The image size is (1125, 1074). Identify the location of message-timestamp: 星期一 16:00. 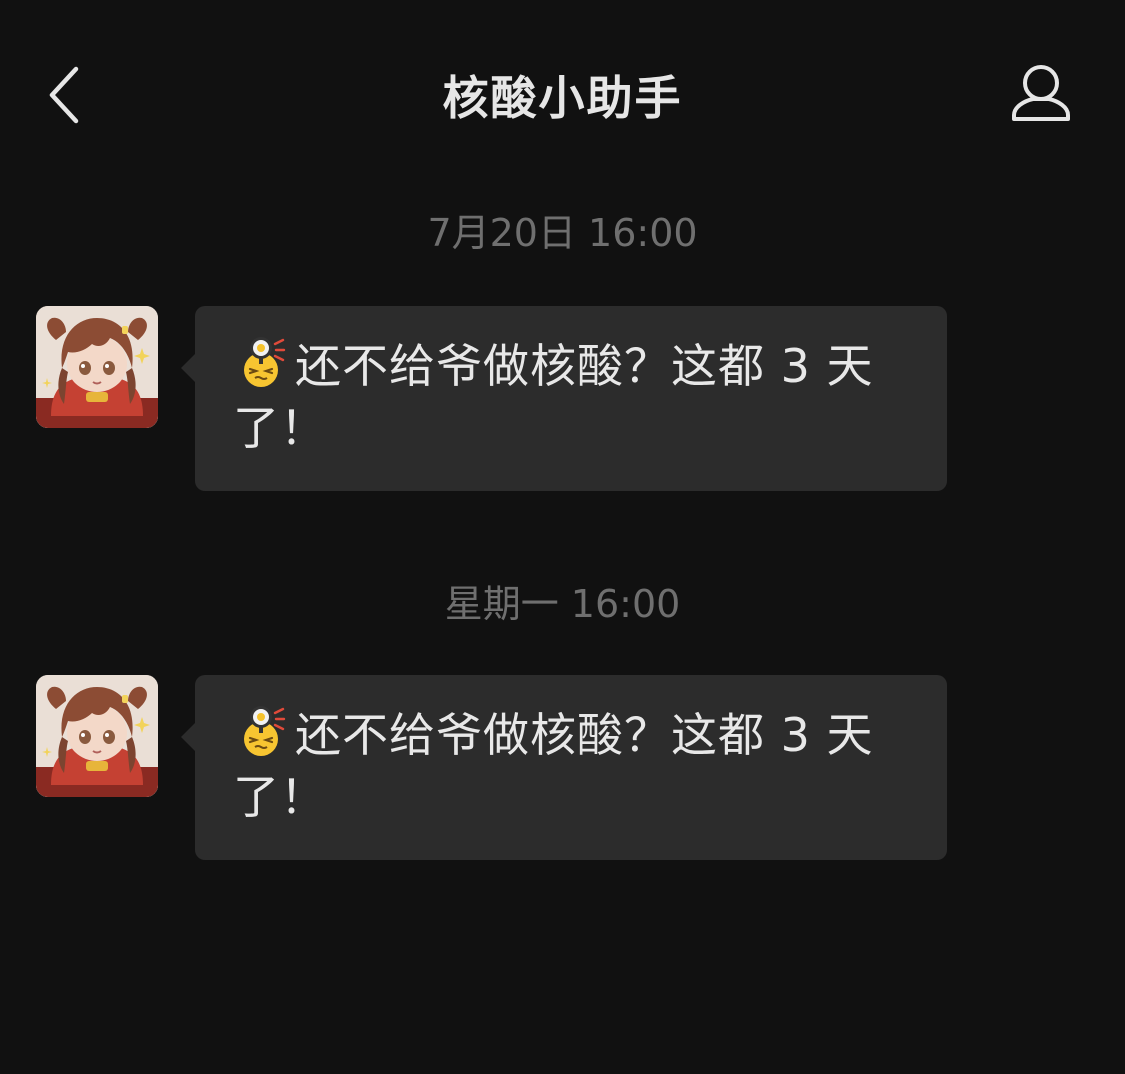
(562, 604).